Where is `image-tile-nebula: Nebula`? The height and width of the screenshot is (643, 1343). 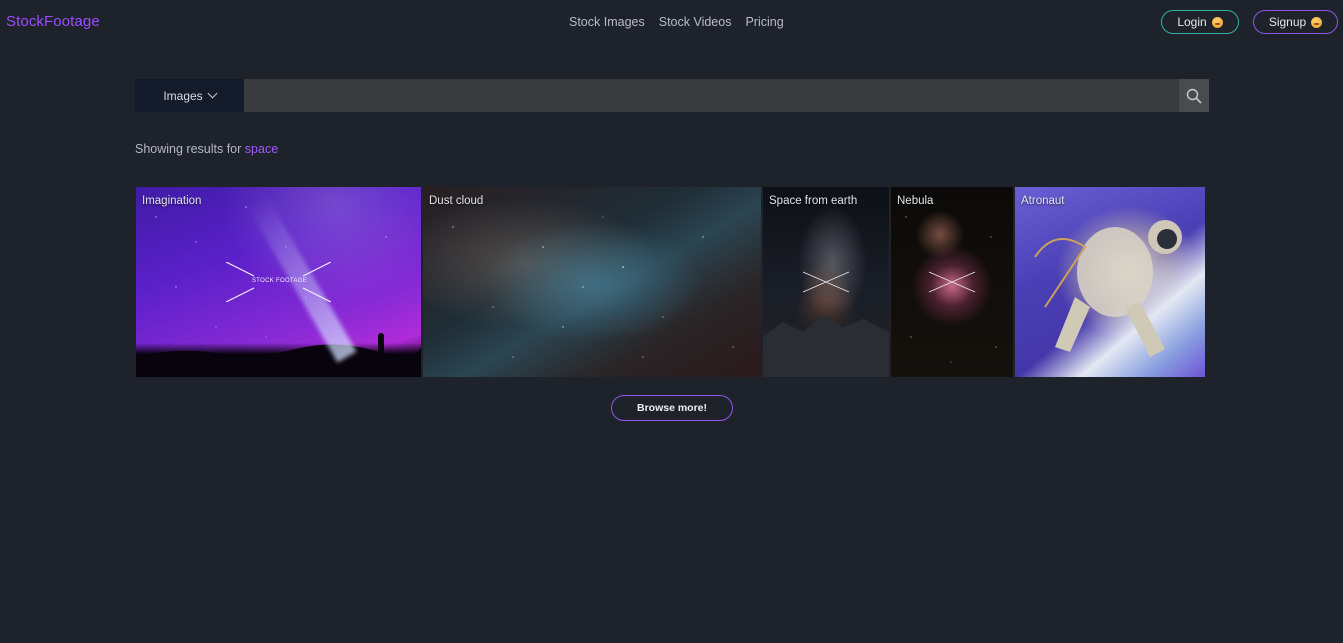
image-tile-nebula: Nebula is located at coordinates (952, 282).